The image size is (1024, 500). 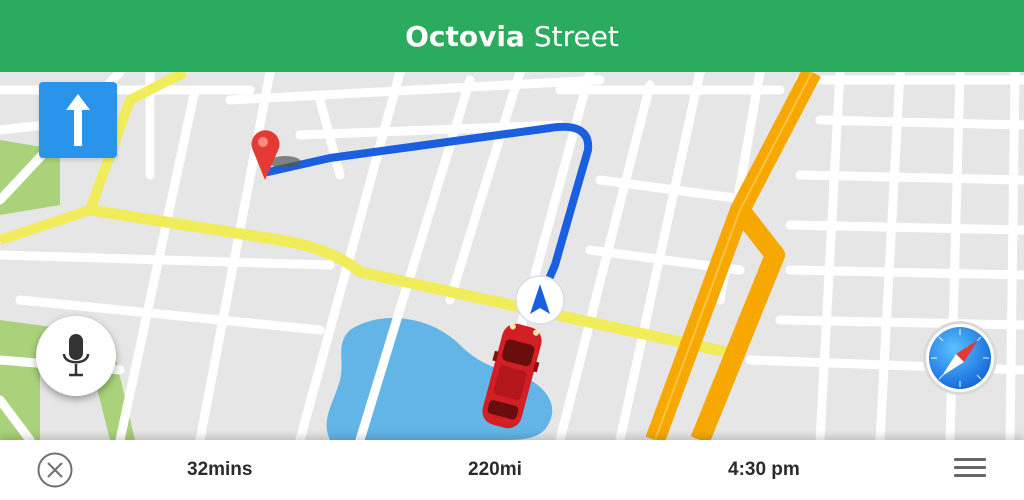 I want to click on close-button, so click(x=55, y=470).